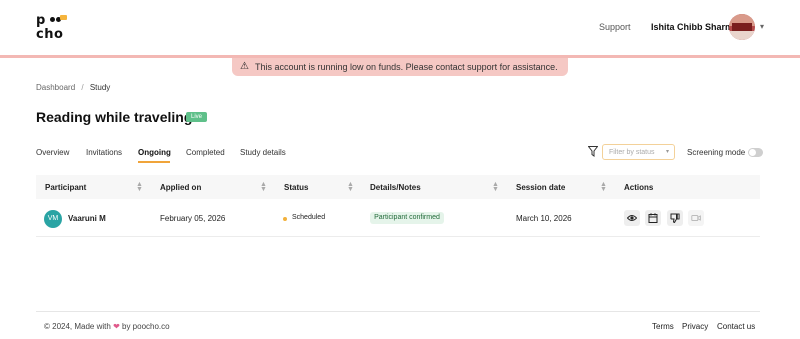 The height and width of the screenshot is (339, 800). Describe the element at coordinates (53, 219) in the screenshot. I see `participant-avatar: VM` at that location.